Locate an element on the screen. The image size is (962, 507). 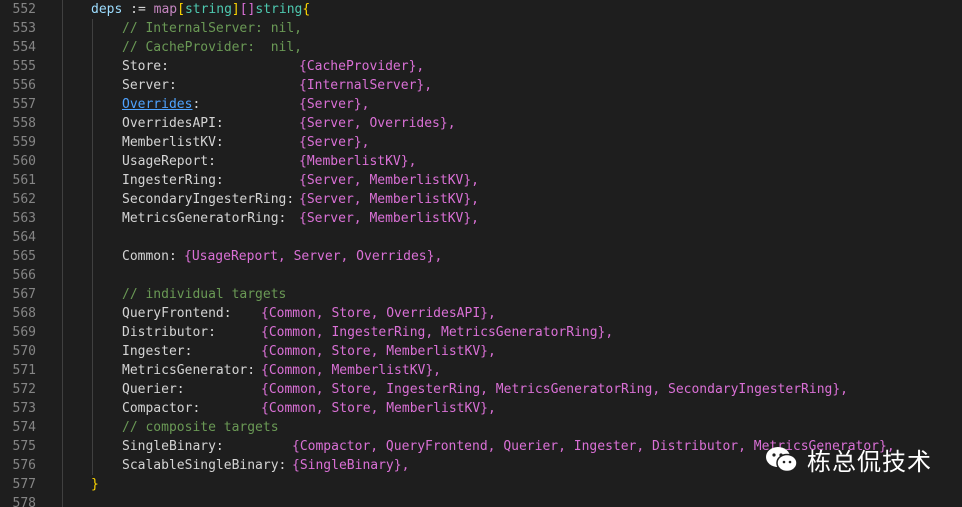
map-value: {Common, Store, OverridesAPI}, is located at coordinates (378, 313).